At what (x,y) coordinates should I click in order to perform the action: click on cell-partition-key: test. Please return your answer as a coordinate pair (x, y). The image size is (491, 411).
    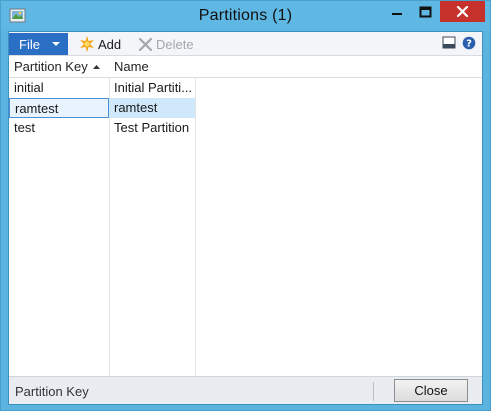
    Looking at the image, I should click on (59, 128).